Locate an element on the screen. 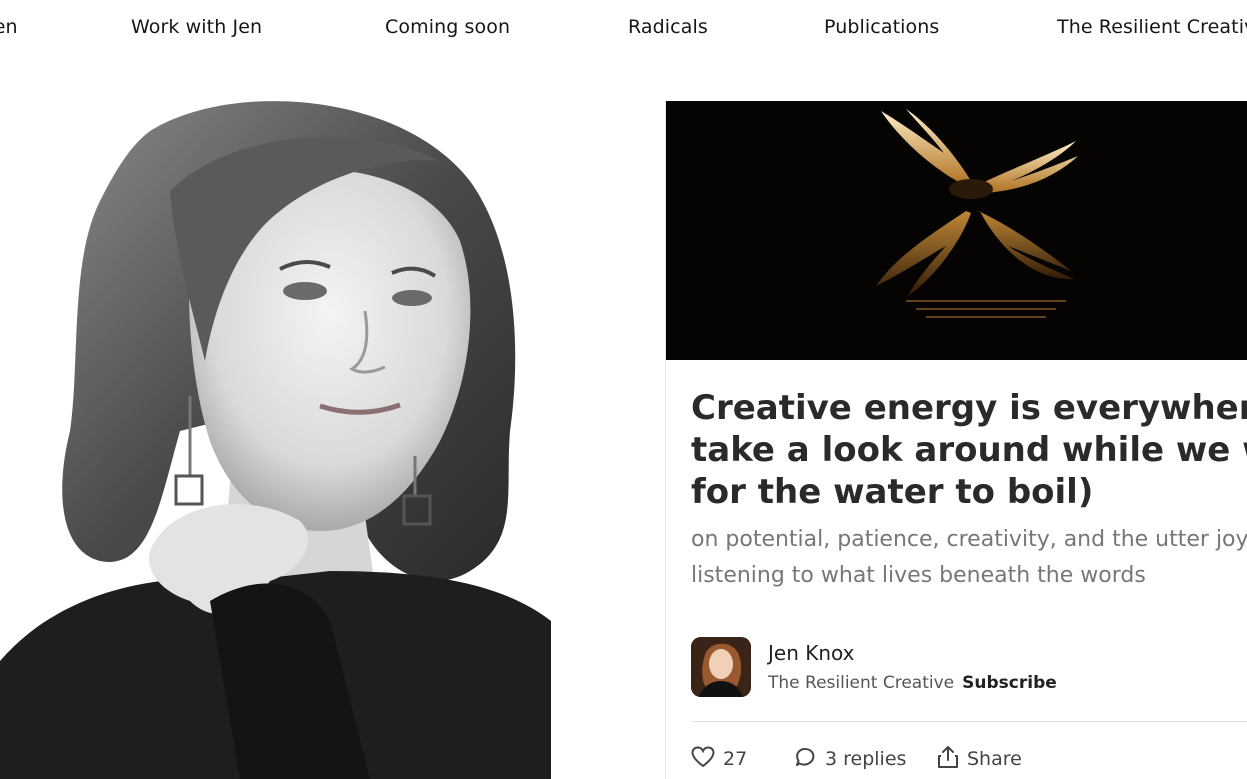  share-button: Share is located at coordinates (979, 759).